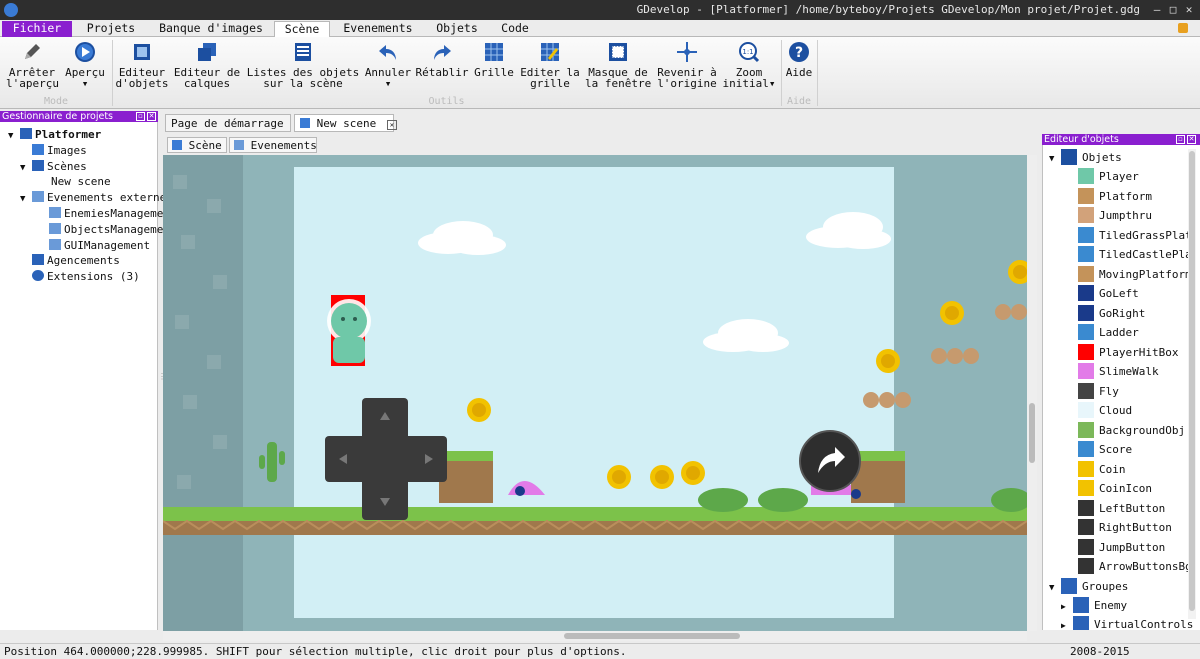 This screenshot has height=659, width=1200. What do you see at coordinates (111, 29) in the screenshot?
I see `tab-projets: Projets` at bounding box center [111, 29].